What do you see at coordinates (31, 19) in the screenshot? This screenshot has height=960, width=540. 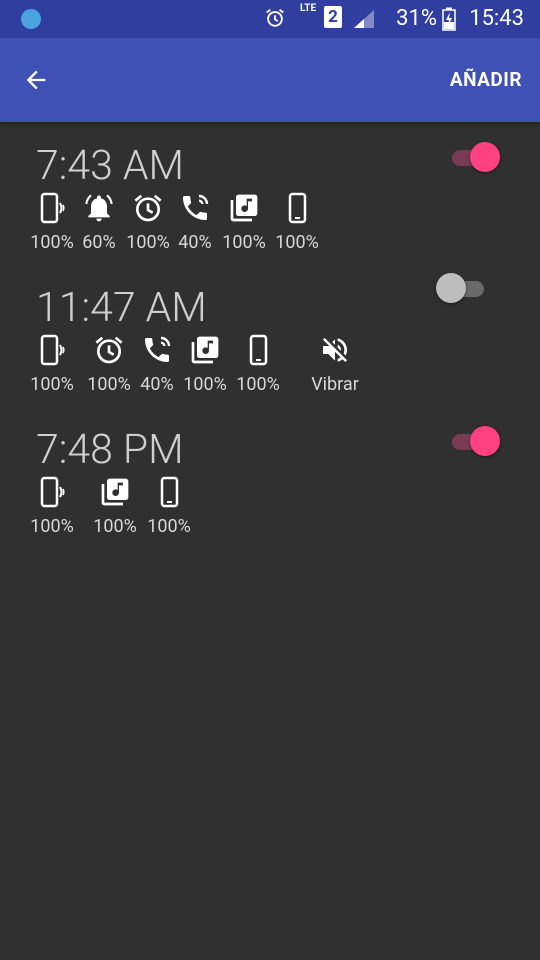 I see `app-notification-icon` at bounding box center [31, 19].